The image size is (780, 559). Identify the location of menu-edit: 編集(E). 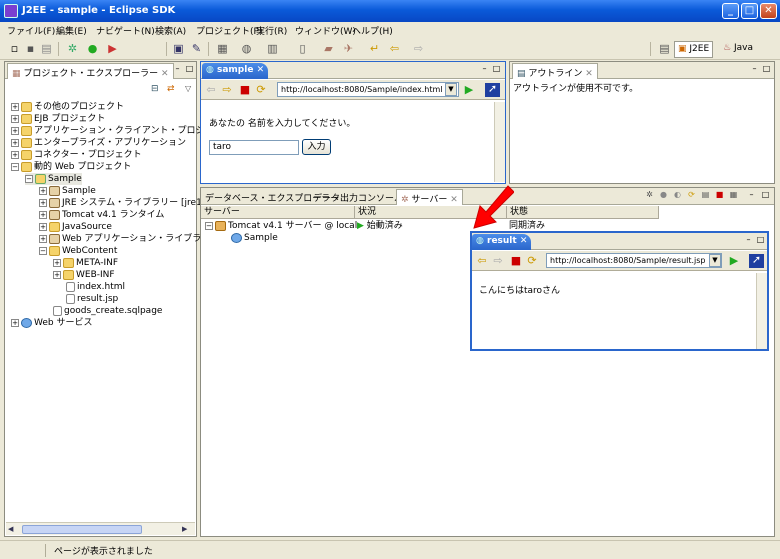
(71, 30).